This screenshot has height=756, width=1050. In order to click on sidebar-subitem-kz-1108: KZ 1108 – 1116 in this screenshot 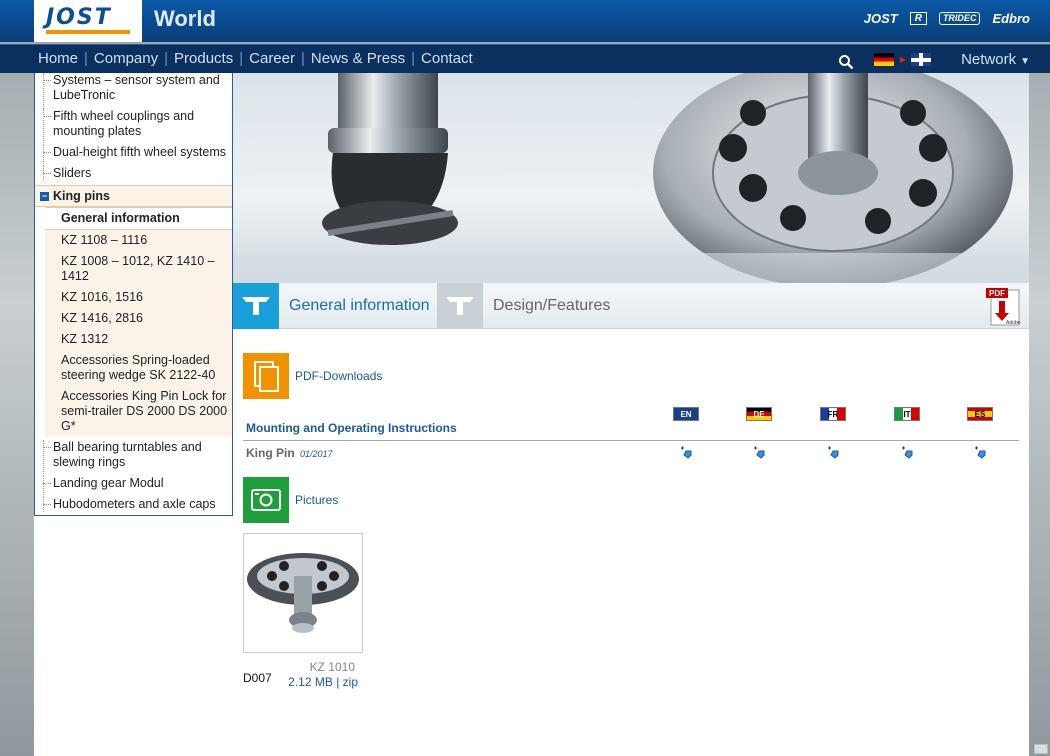, I will do `click(138, 240)`.